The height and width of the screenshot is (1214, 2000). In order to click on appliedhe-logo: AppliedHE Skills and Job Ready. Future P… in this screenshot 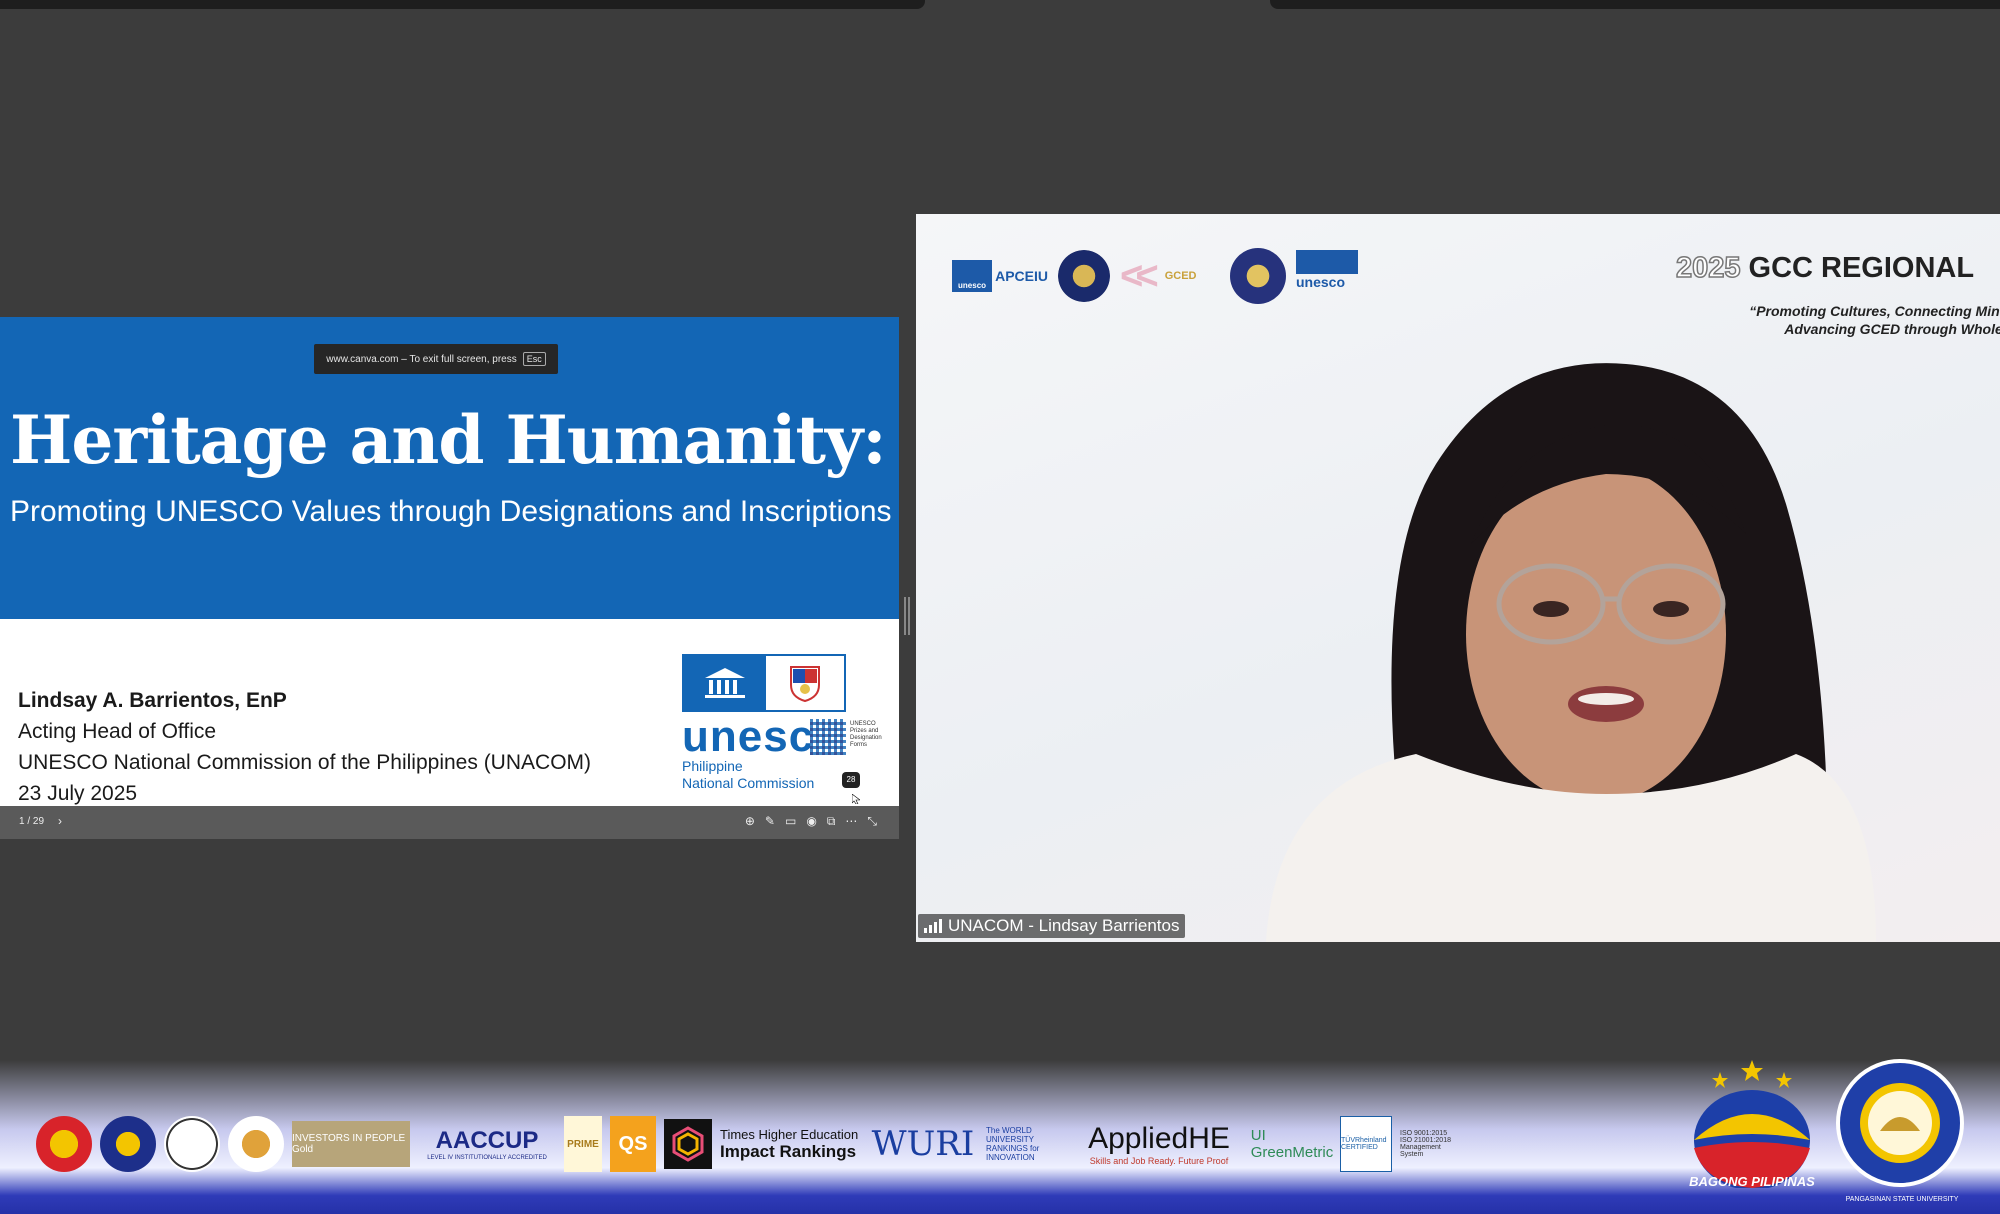, I will do `click(1159, 1144)`.